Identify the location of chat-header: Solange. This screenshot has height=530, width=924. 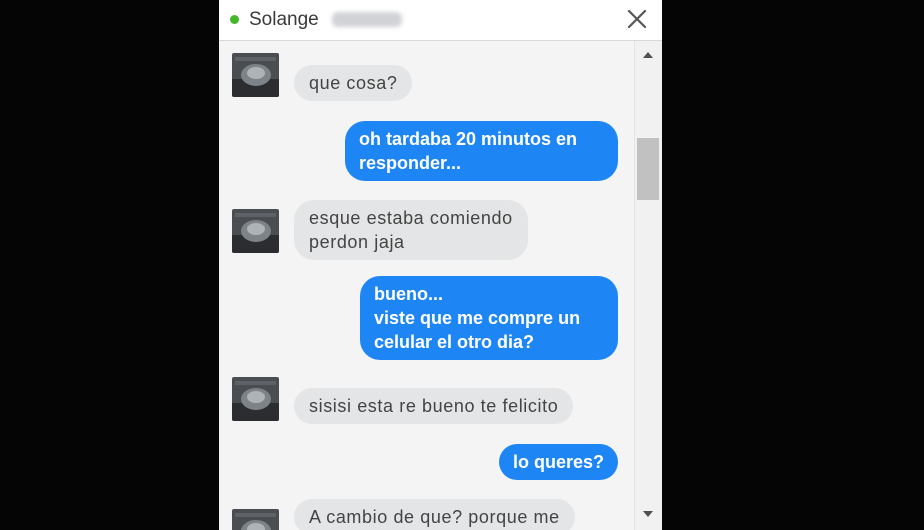
(440, 20).